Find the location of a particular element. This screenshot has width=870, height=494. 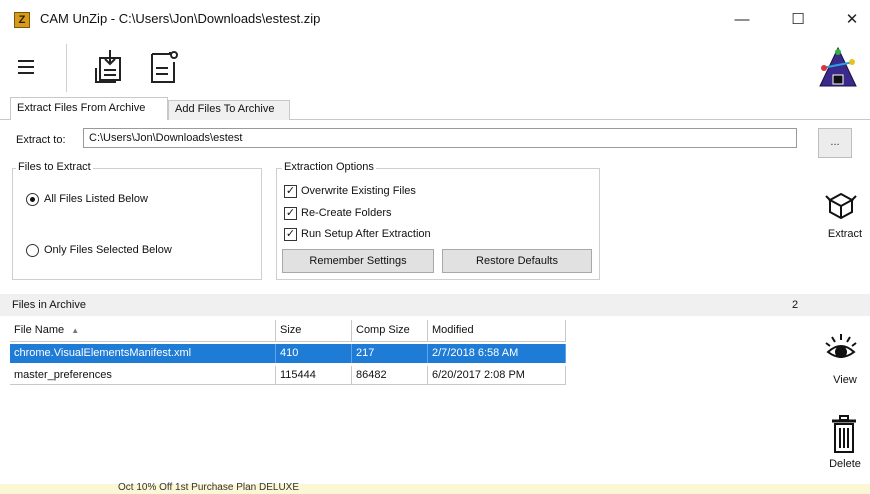

files-in-archive-header is located at coordinates (435, 305).